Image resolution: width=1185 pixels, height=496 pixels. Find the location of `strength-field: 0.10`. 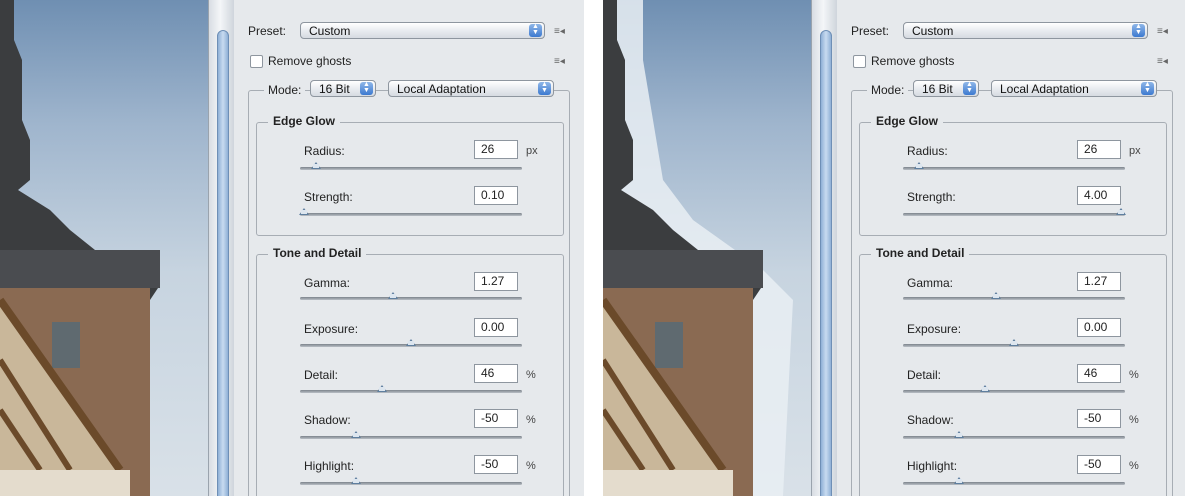

strength-field: 0.10 is located at coordinates (496, 195).